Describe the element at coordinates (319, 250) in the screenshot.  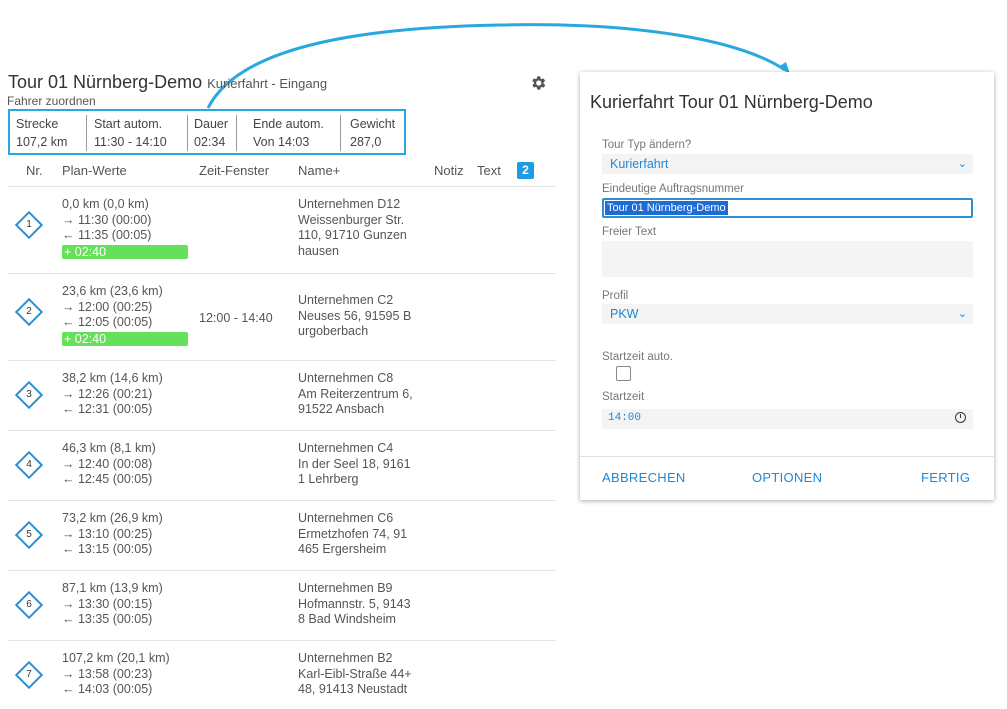
I see `address-line: hausen` at that location.